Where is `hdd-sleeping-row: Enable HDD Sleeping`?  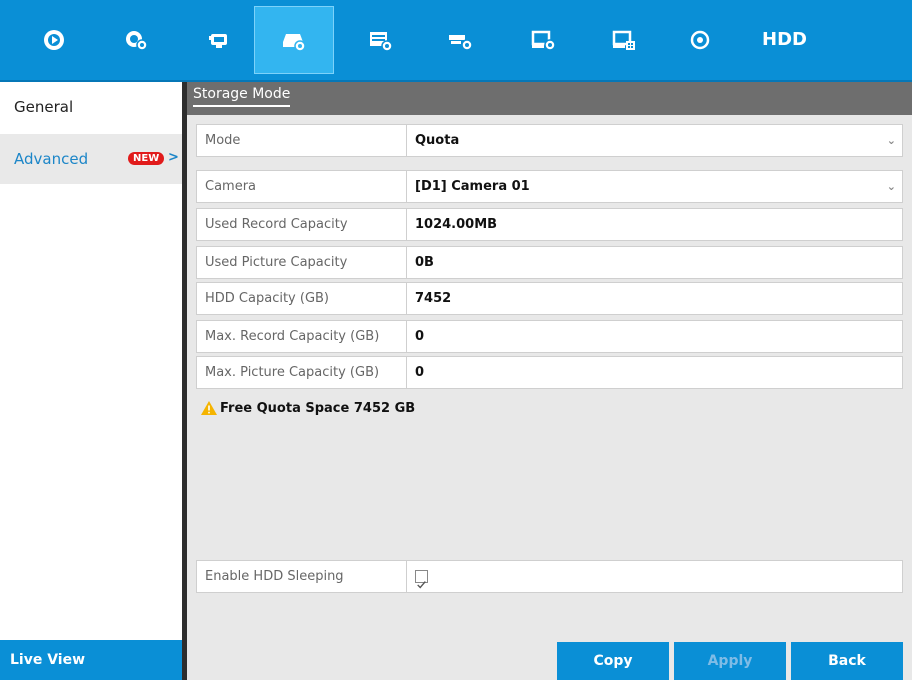 hdd-sleeping-row: Enable HDD Sleeping is located at coordinates (549, 576).